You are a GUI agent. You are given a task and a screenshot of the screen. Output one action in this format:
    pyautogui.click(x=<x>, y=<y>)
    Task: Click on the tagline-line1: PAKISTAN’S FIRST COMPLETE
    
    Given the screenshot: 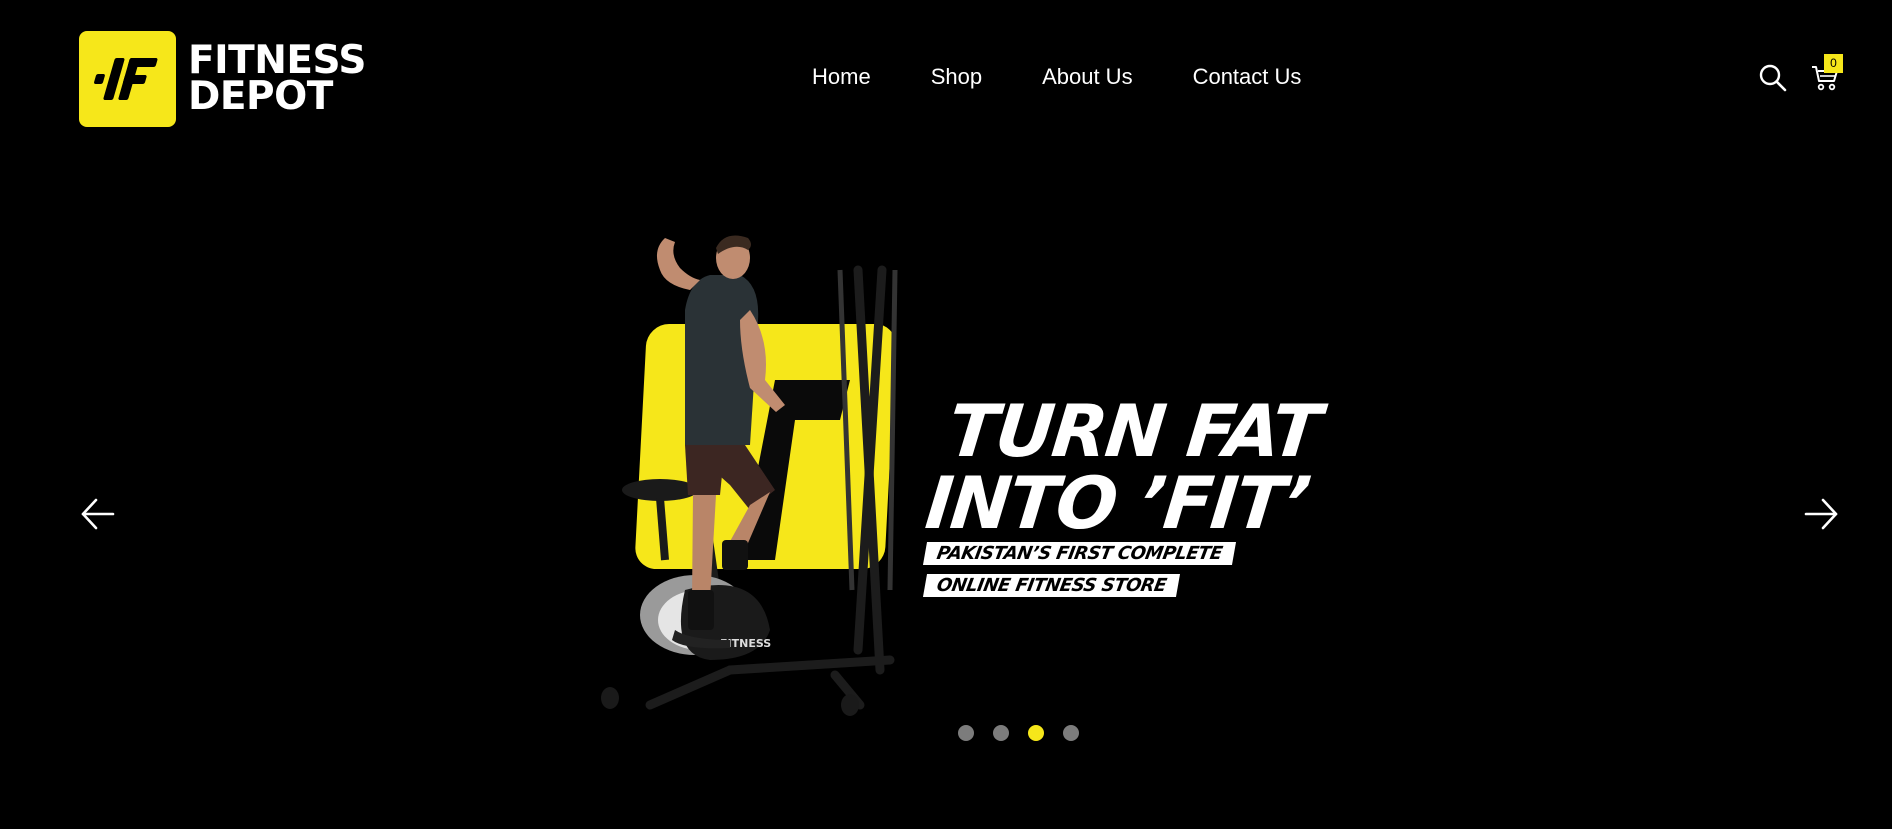 What is the action you would take?
    pyautogui.click(x=1079, y=553)
    